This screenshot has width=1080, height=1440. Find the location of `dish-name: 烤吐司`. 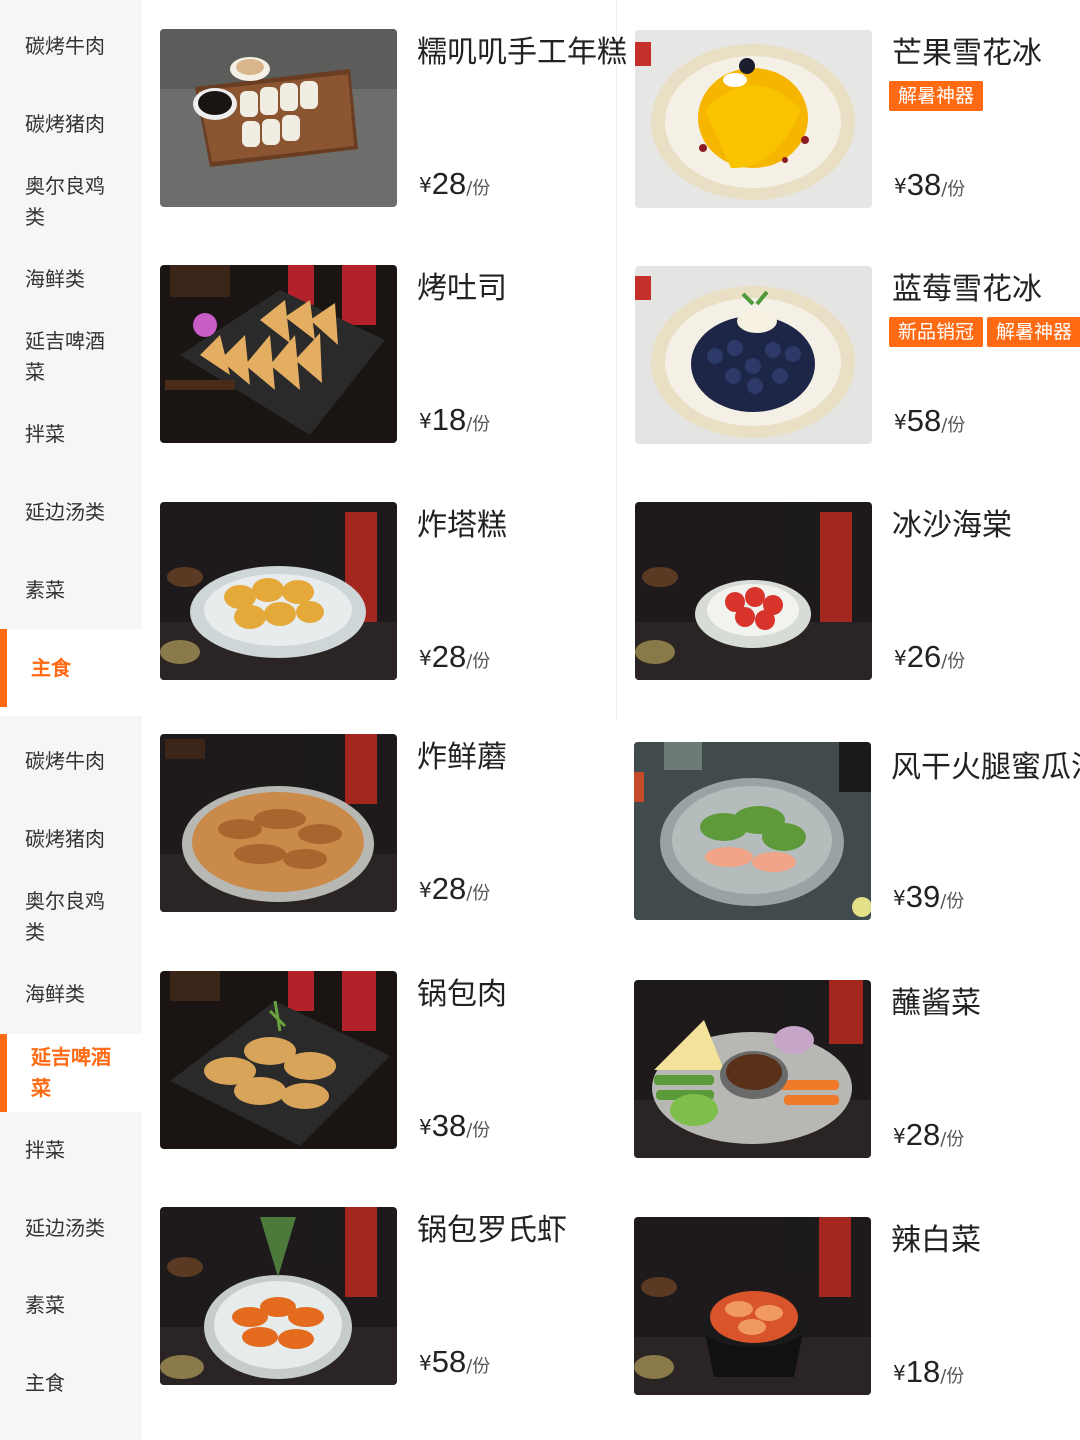

dish-name: 烤吐司 is located at coordinates (462, 288).